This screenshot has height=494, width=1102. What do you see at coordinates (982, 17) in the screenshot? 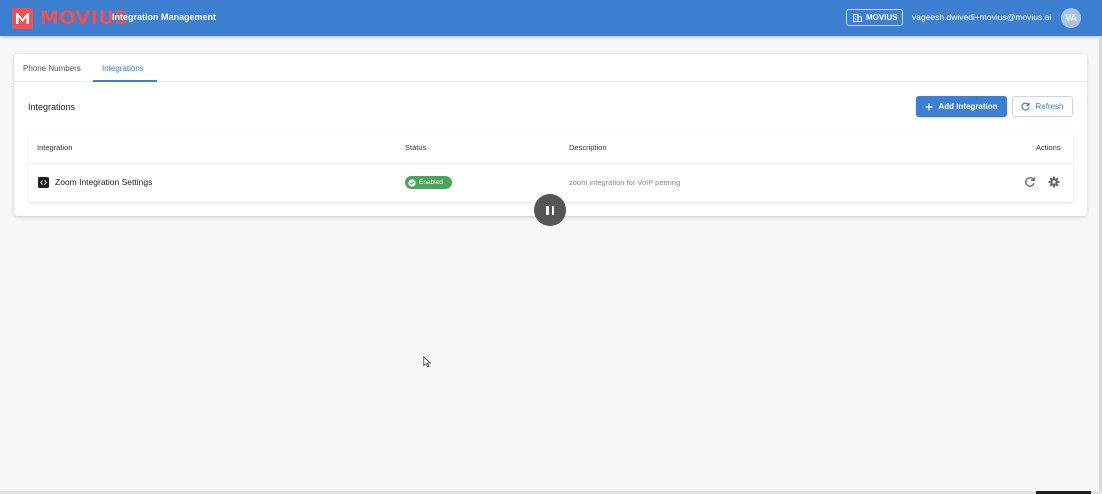
I see `user-email: vageesh.dwivedi+movius@movius.ai` at bounding box center [982, 17].